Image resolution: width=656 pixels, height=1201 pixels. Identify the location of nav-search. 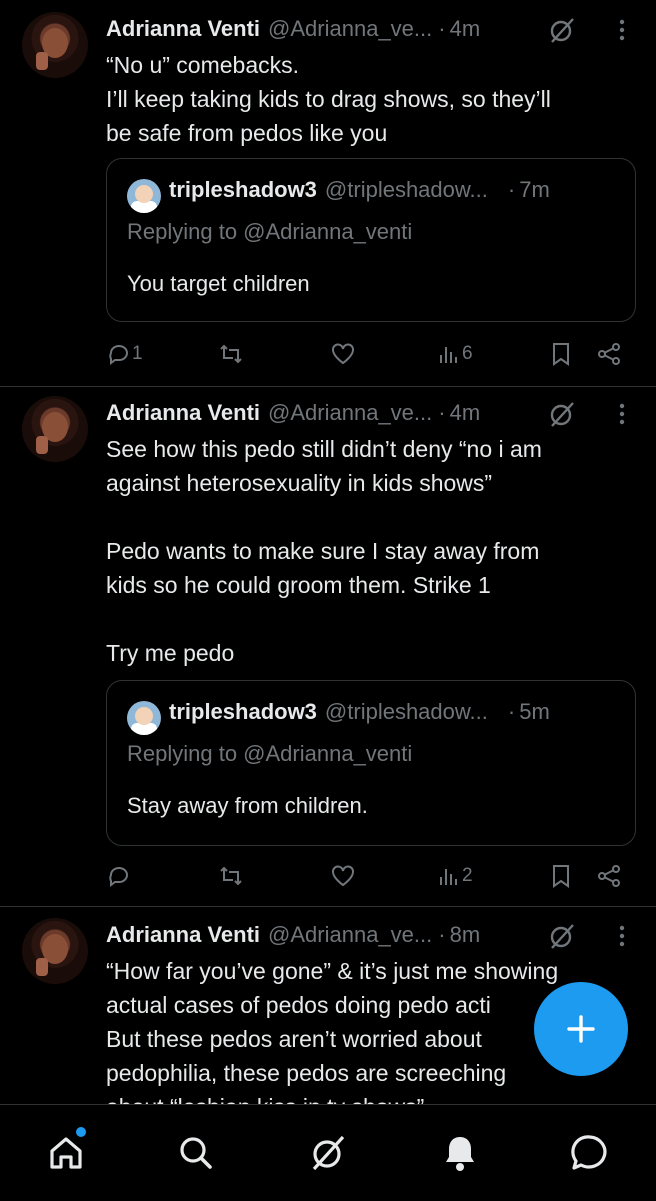
(196, 1153).